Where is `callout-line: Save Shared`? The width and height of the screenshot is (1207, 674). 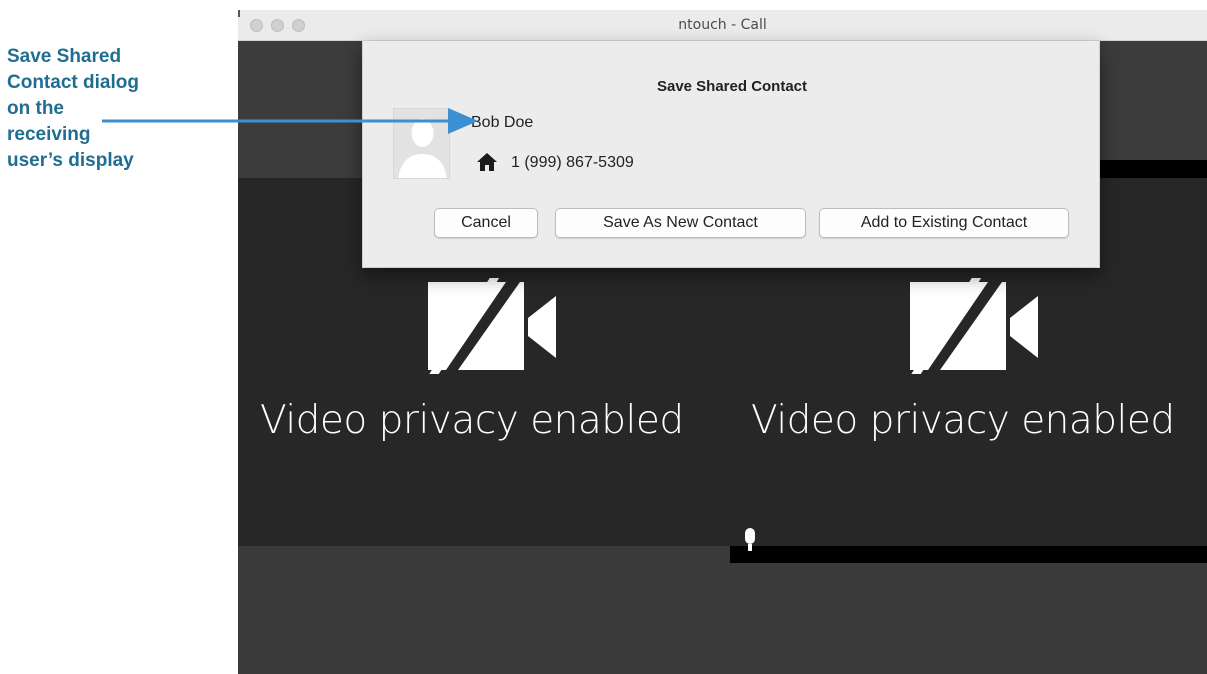 callout-line: Save Shared is located at coordinates (64, 56).